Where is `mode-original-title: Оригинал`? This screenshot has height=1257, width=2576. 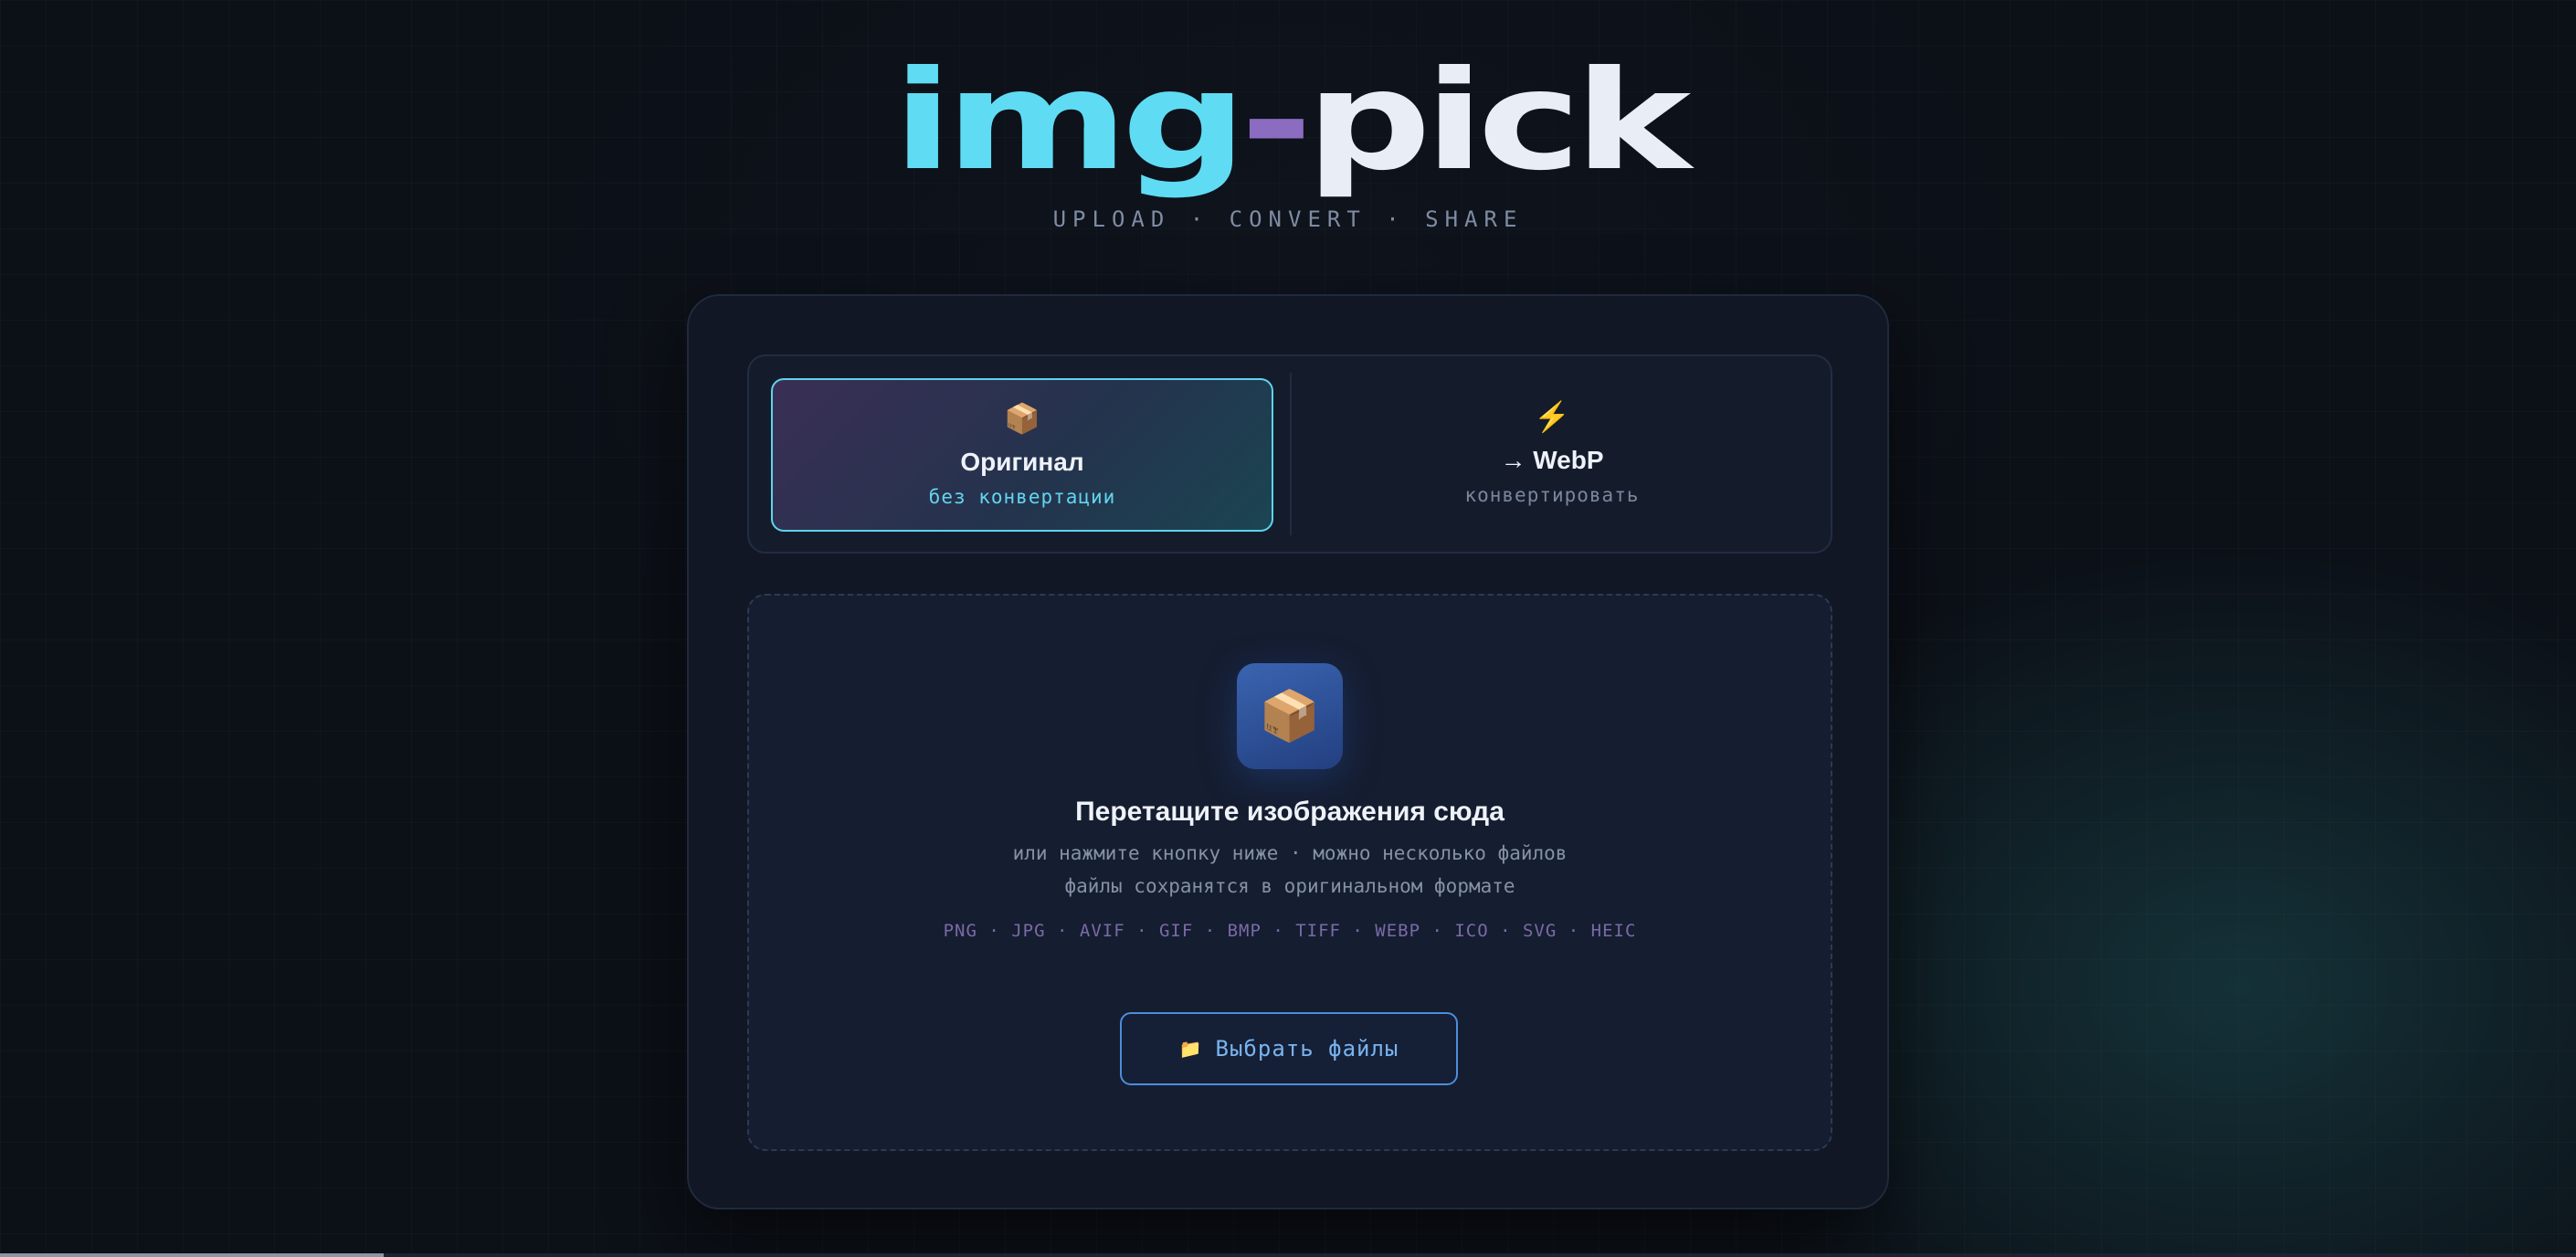 mode-original-title: Оригинал is located at coordinates (1022, 462).